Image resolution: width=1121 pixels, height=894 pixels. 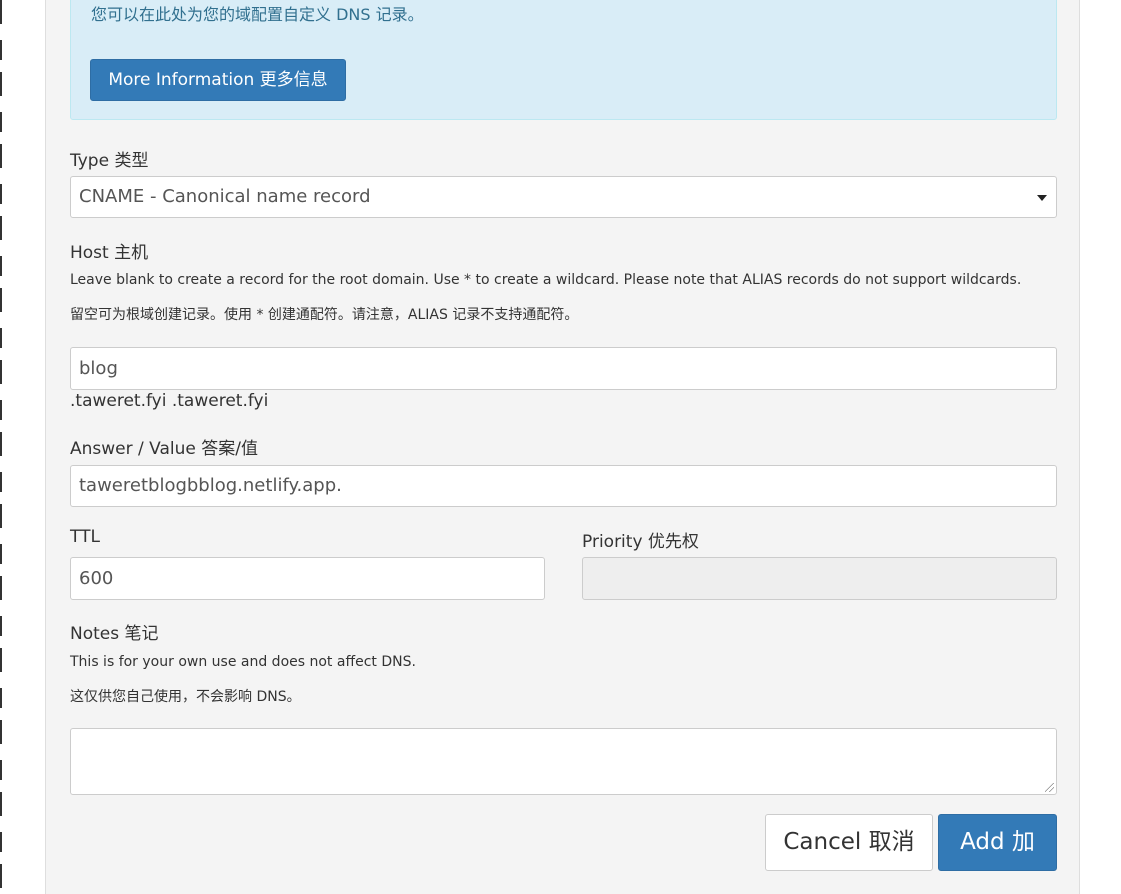 What do you see at coordinates (819, 578) in the screenshot?
I see `priority-input` at bounding box center [819, 578].